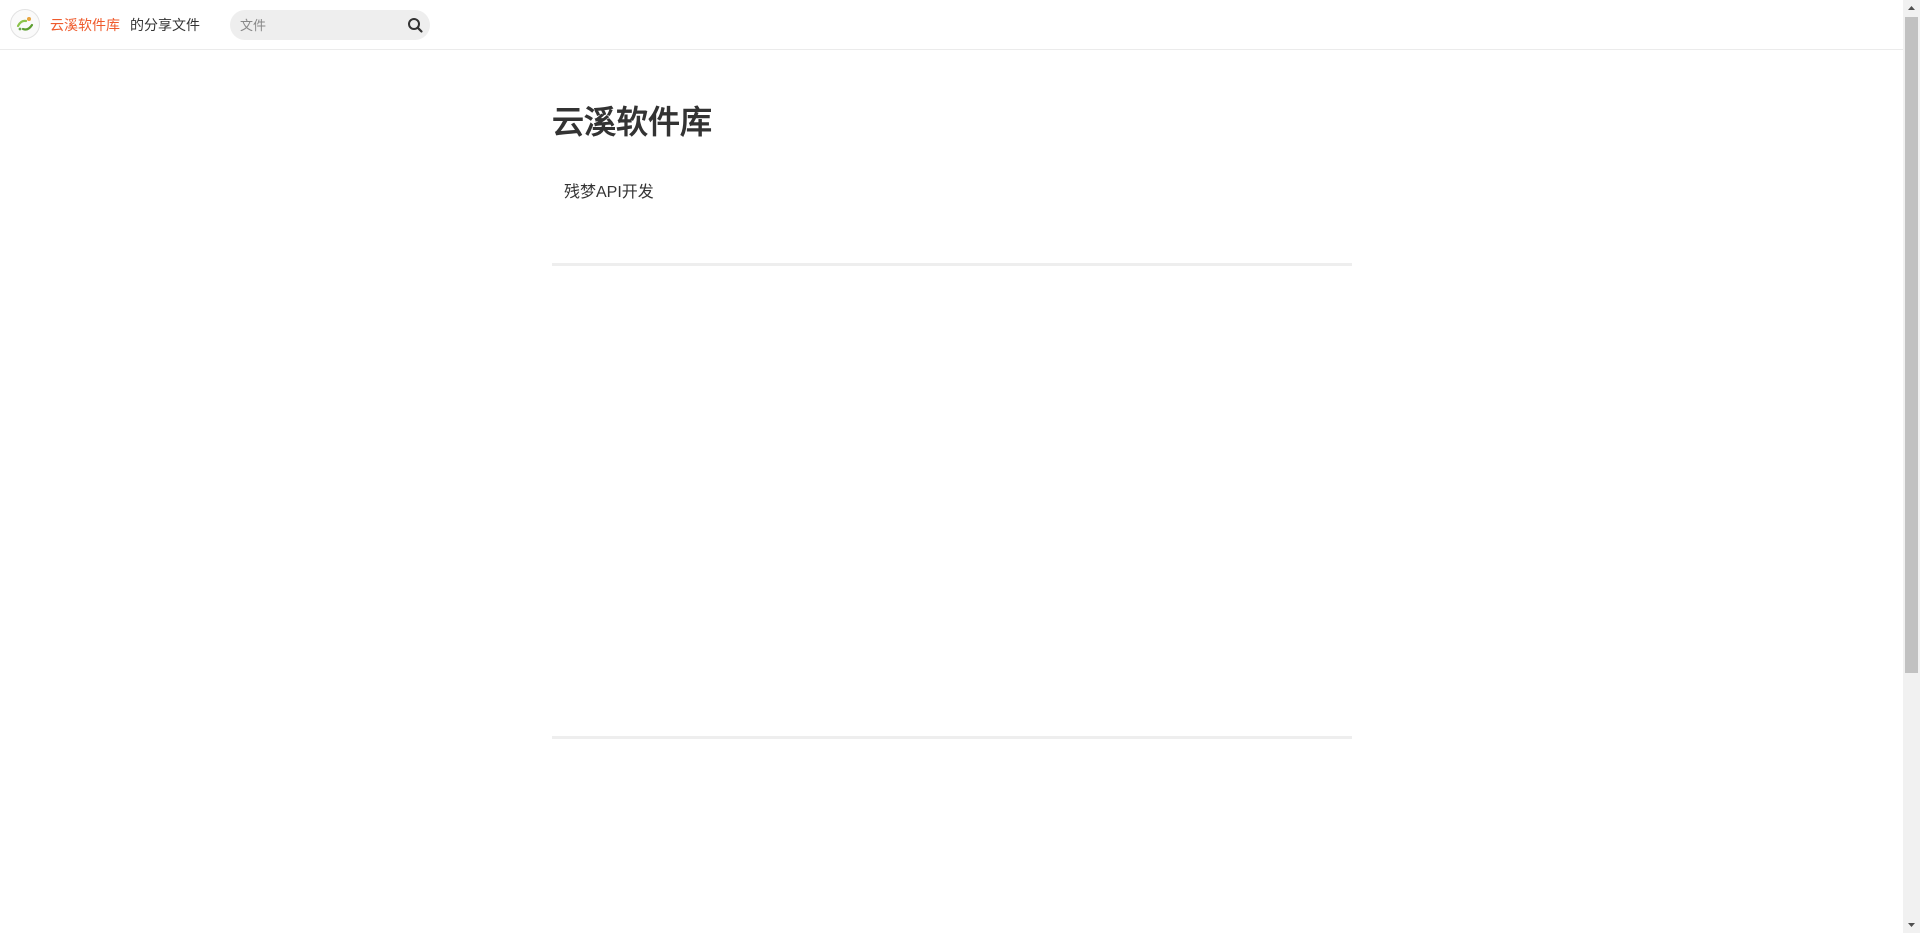 This screenshot has width=1920, height=933. Describe the element at coordinates (609, 192) in the screenshot. I see `folder-description: 残梦API开发` at that location.